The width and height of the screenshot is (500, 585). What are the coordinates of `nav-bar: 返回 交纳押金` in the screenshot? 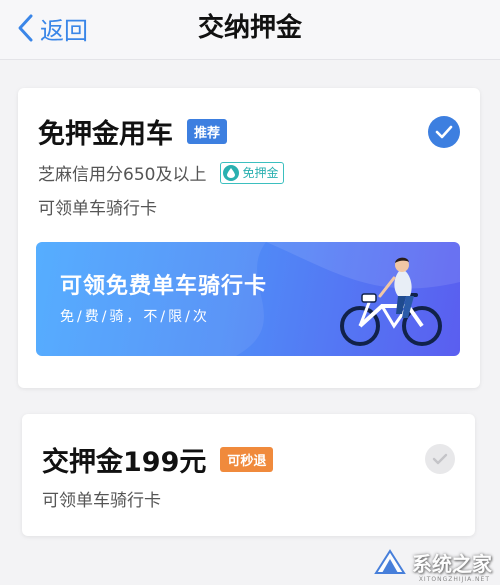 It's located at (250, 30).